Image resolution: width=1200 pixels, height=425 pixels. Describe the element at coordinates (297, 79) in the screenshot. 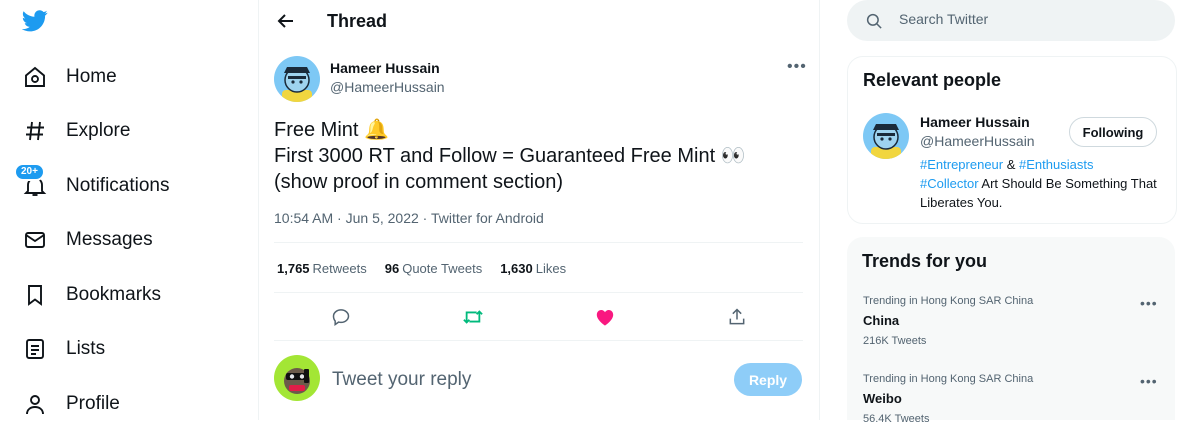

I see `author-avatar` at that location.